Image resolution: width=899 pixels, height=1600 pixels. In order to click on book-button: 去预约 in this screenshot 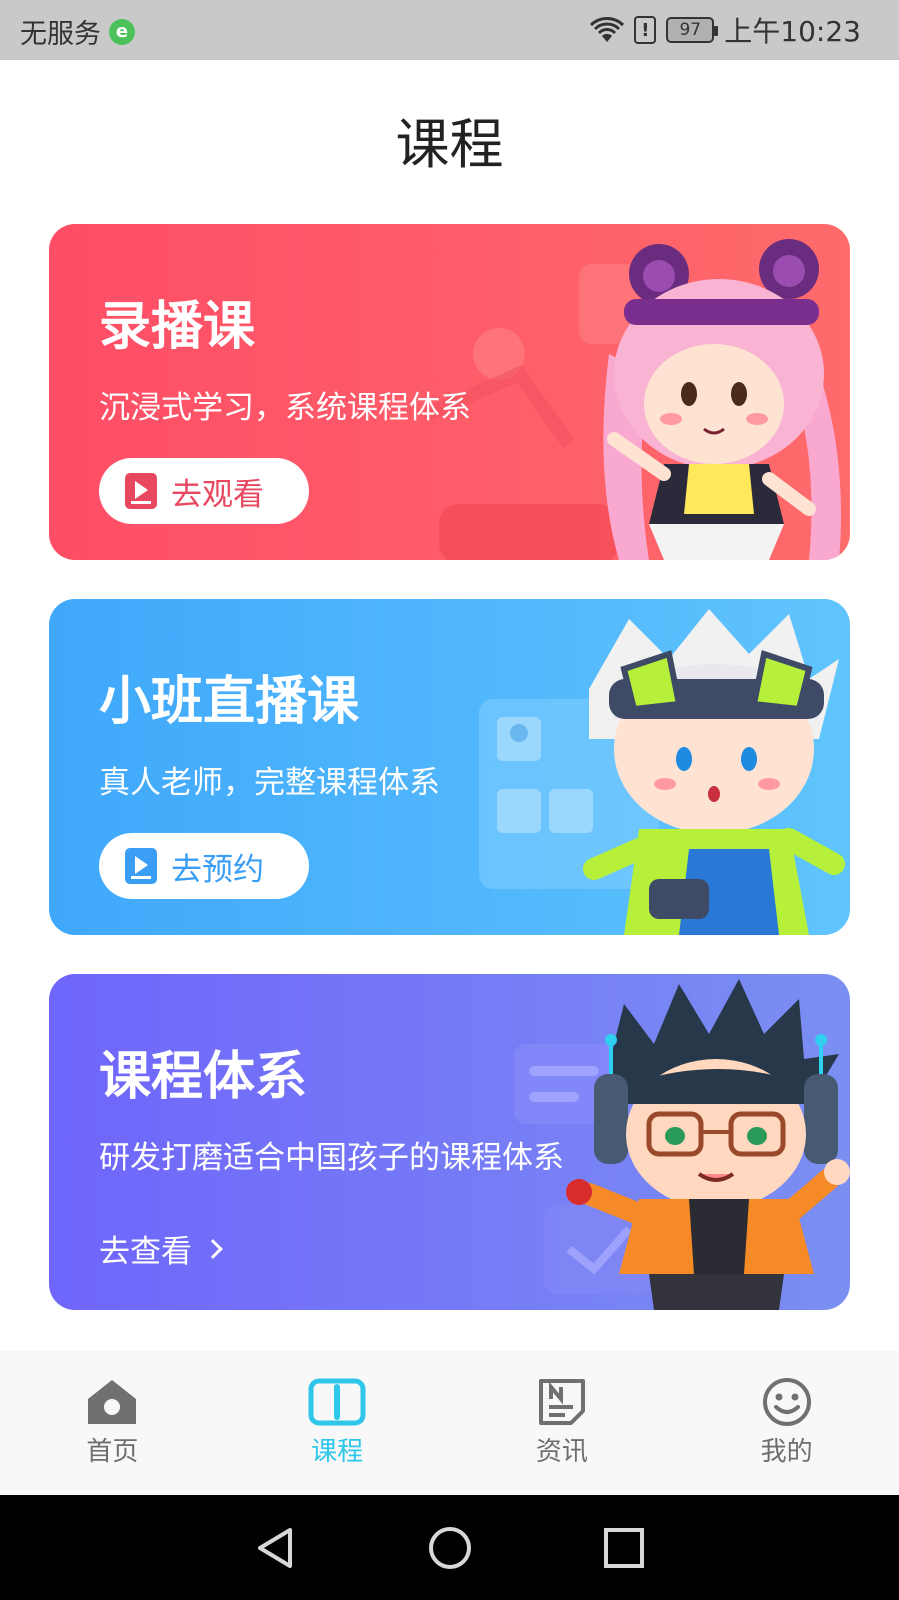, I will do `click(204, 866)`.